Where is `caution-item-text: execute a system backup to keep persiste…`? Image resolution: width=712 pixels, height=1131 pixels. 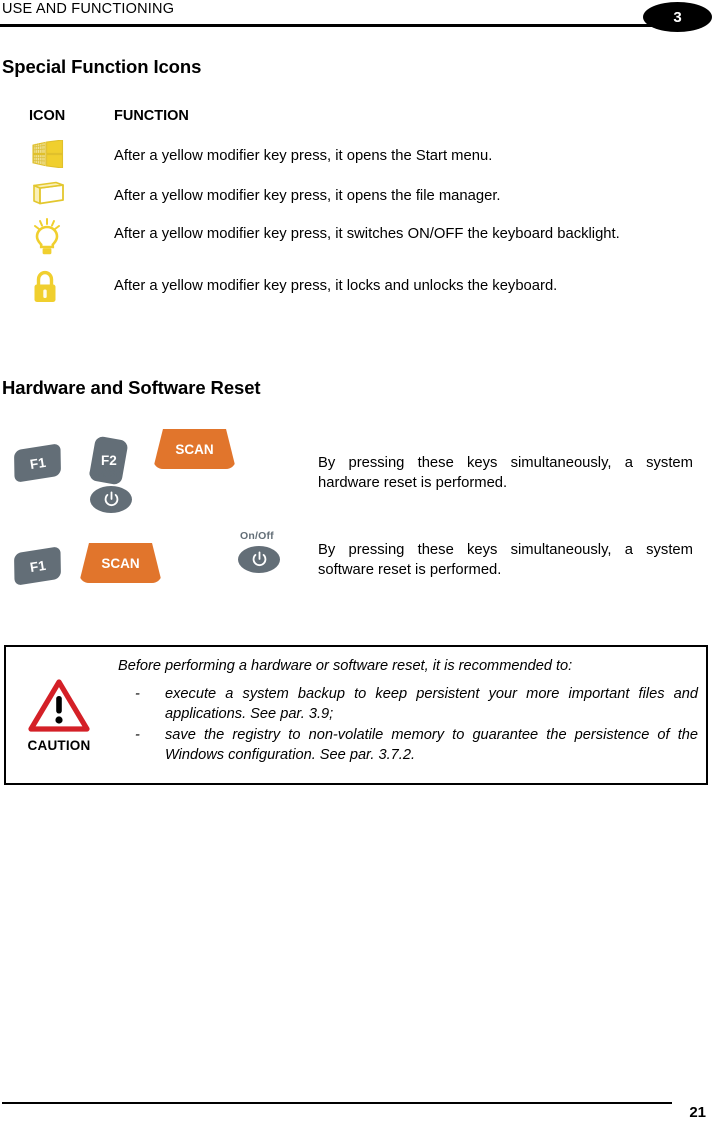 caution-item-text: execute a system backup to keep persiste… is located at coordinates (431, 704).